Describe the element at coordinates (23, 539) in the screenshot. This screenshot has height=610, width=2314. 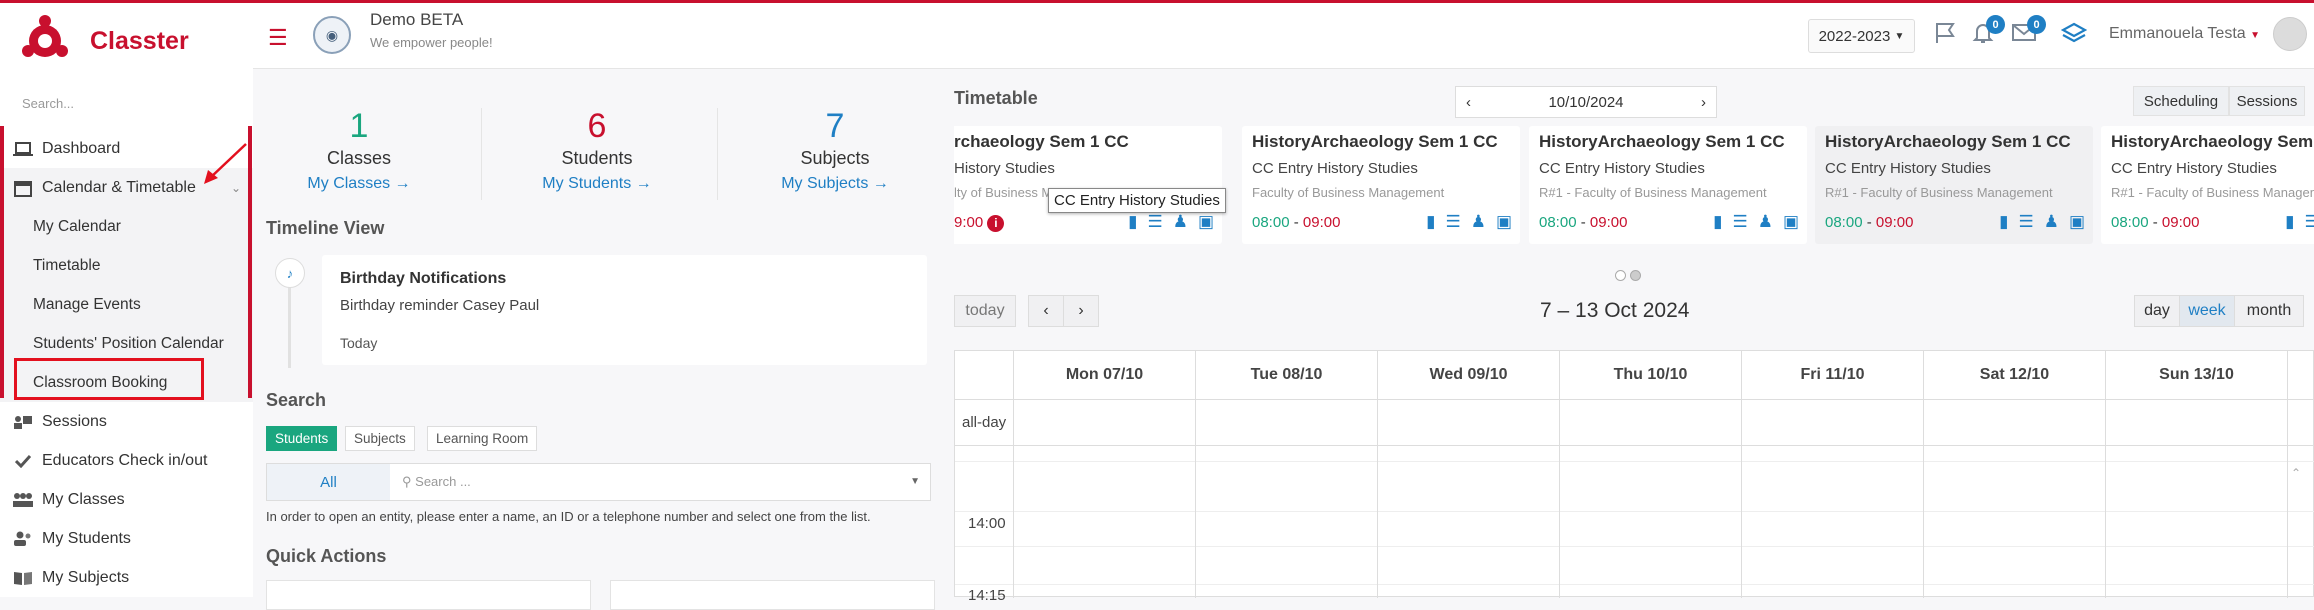
I see `students-icon` at that location.